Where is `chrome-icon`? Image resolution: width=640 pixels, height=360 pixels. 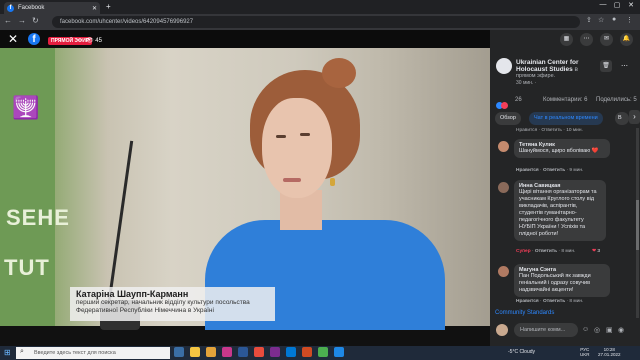 chrome-icon is located at coordinates (195, 352).